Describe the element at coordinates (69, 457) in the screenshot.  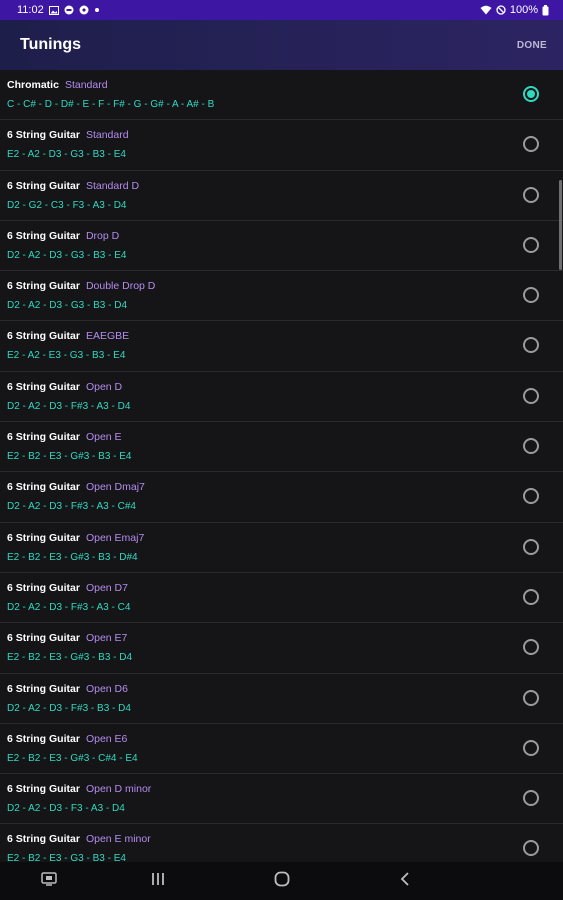
I see `tuning-notes: E2 - B2 - E3 - G#3 - B3 - E4` at that location.